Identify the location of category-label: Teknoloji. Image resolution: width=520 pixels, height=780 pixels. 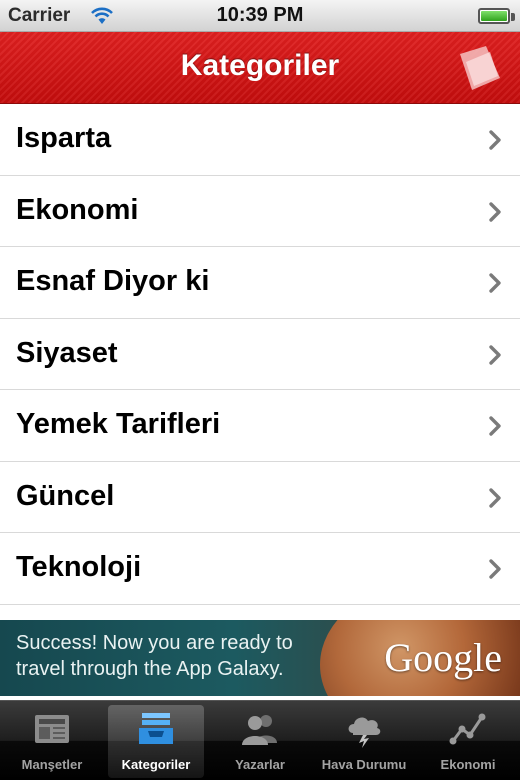
(79, 567).